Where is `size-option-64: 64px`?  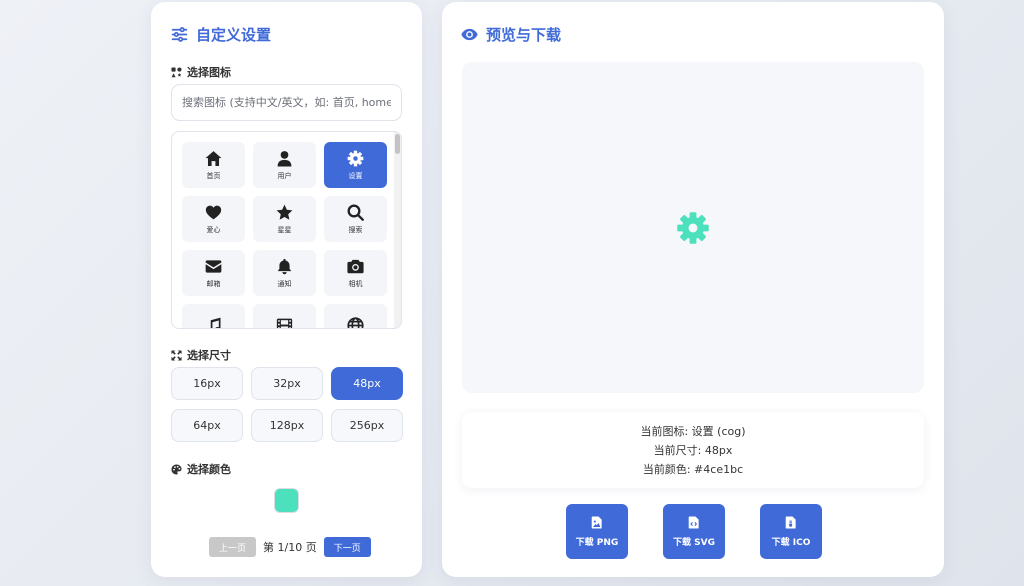
size-option-64: 64px is located at coordinates (207, 425).